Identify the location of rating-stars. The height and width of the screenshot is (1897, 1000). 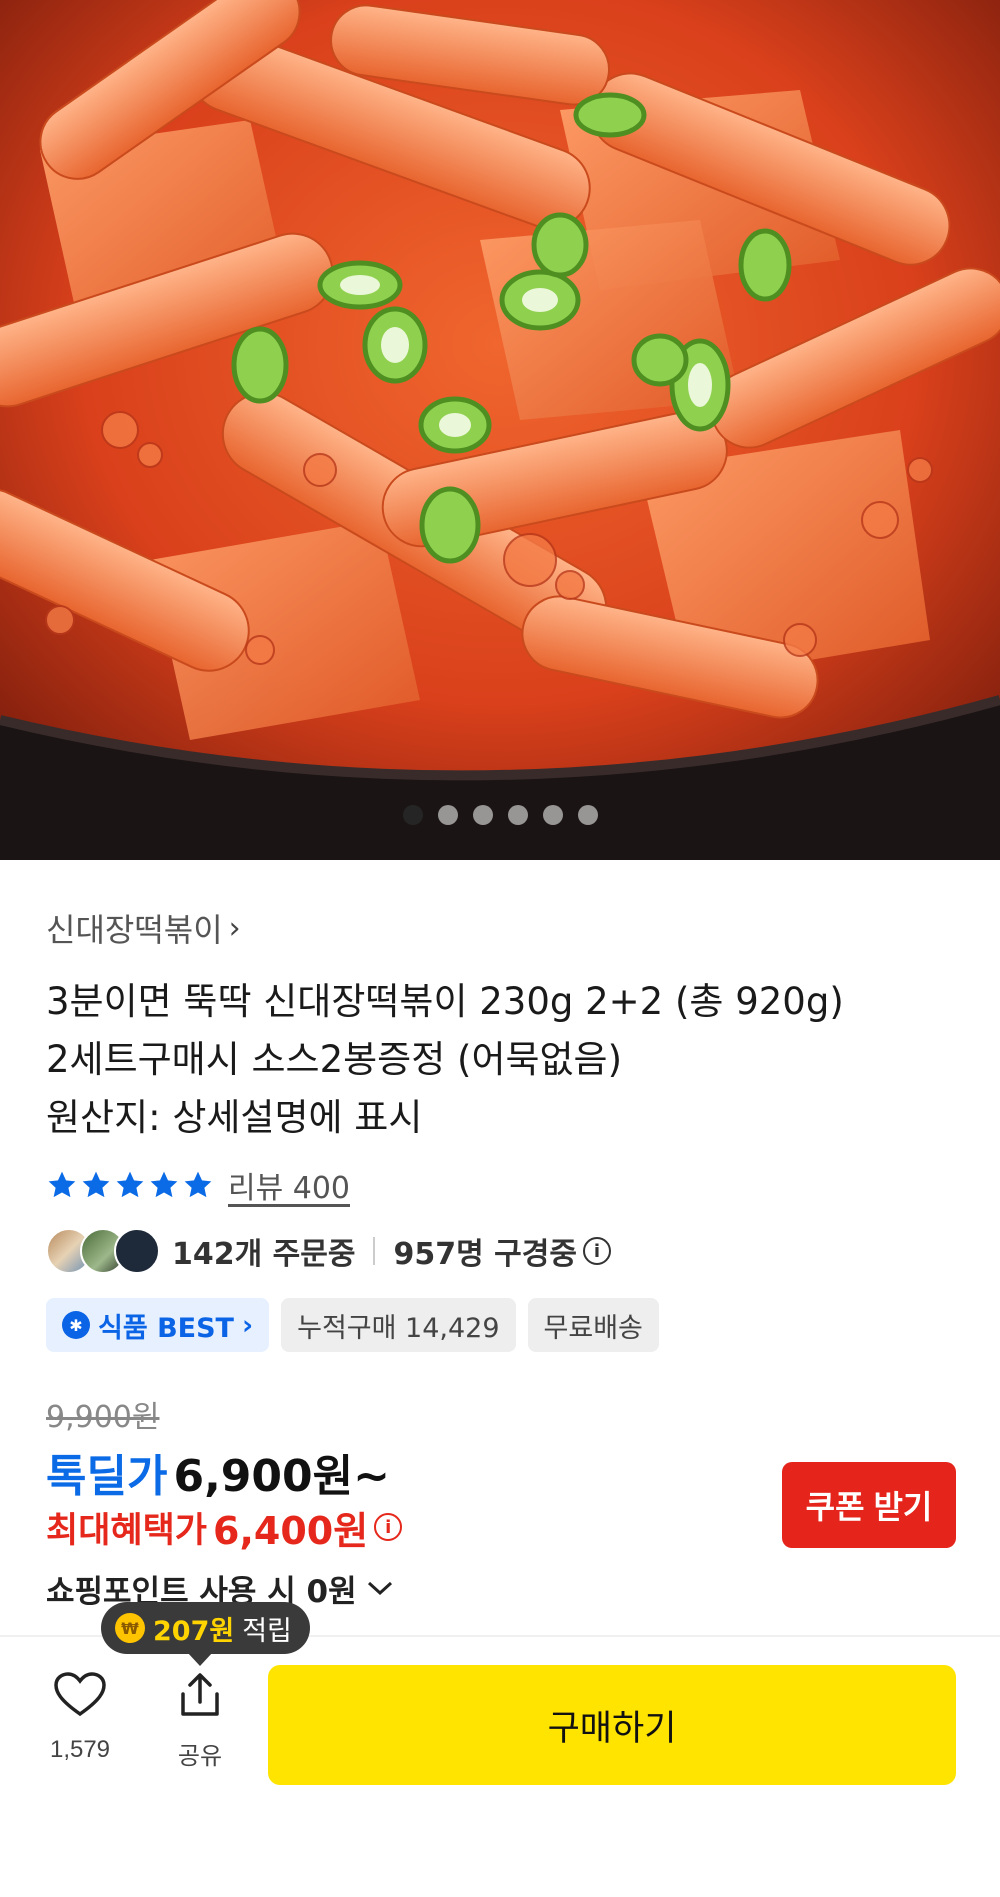
(130, 1185).